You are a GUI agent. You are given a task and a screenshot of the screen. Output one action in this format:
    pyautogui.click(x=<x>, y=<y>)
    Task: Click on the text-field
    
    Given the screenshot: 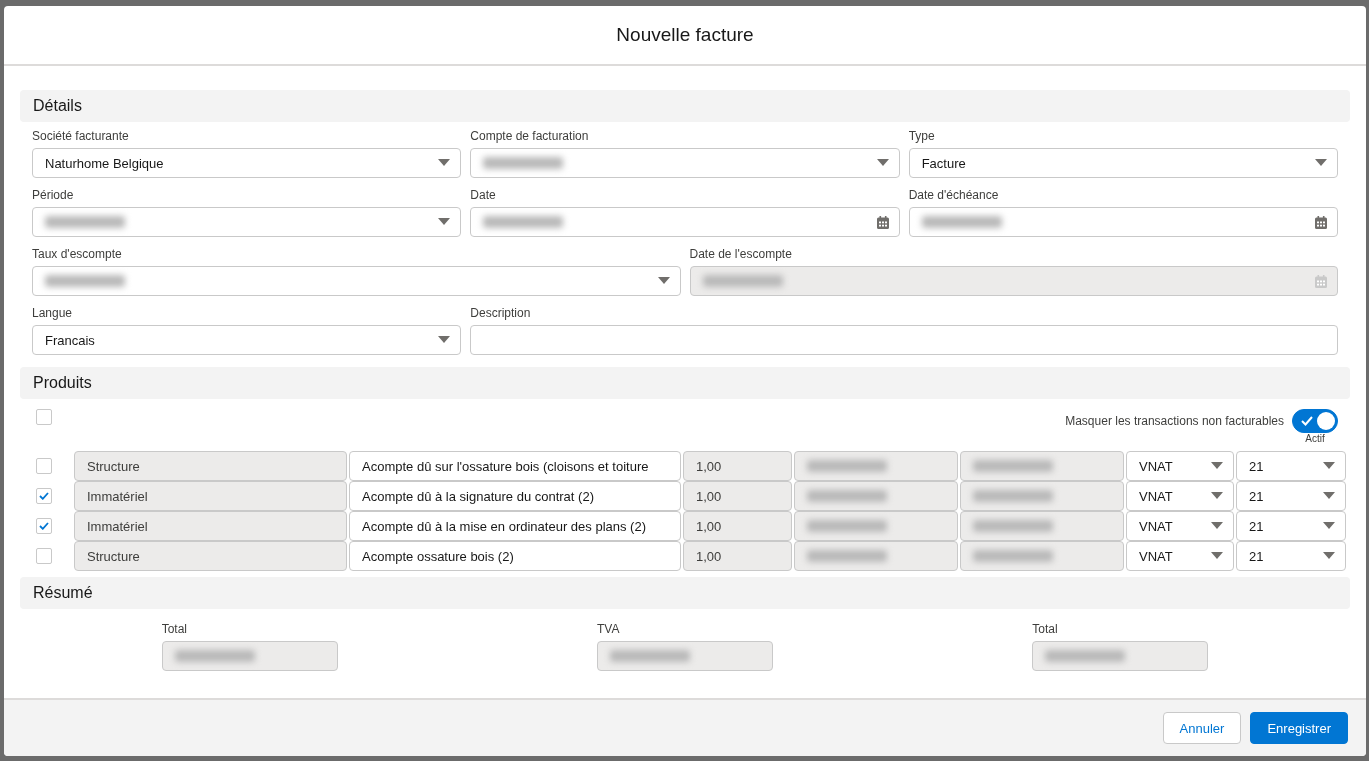 What is the action you would take?
    pyautogui.click(x=904, y=340)
    